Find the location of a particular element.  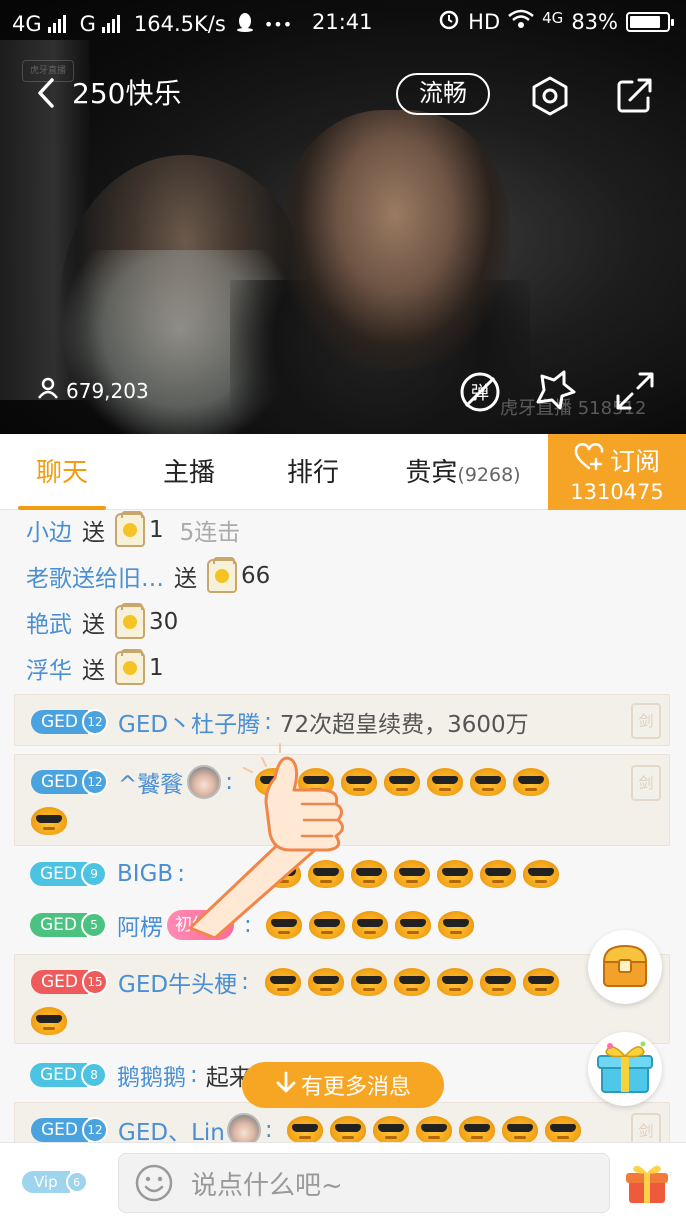

gift-message: 艳武 送 30 is located at coordinates (102, 622).